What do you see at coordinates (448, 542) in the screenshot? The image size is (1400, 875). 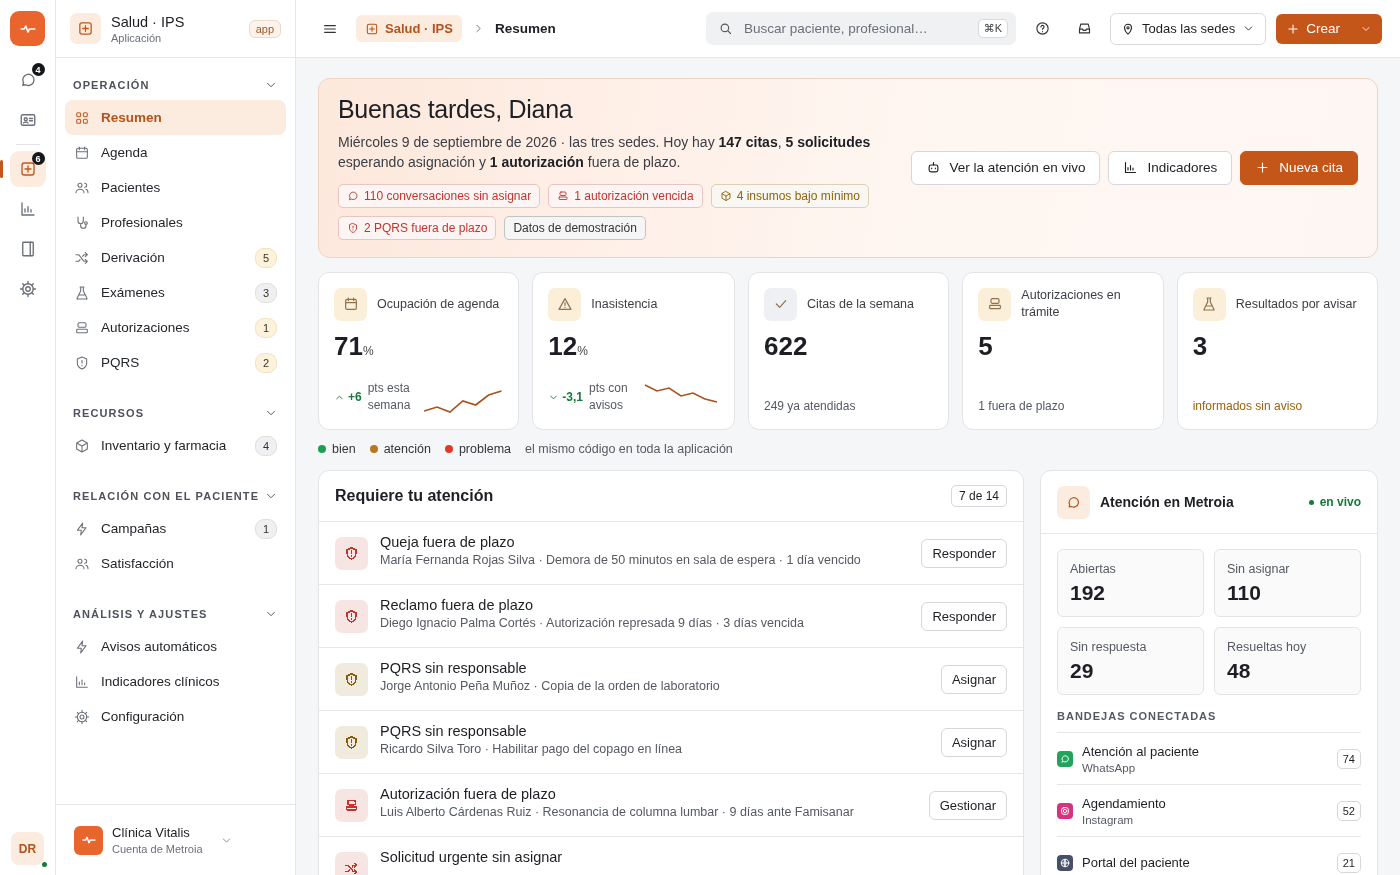 I see `task-title: Queja fuera de plazo` at bounding box center [448, 542].